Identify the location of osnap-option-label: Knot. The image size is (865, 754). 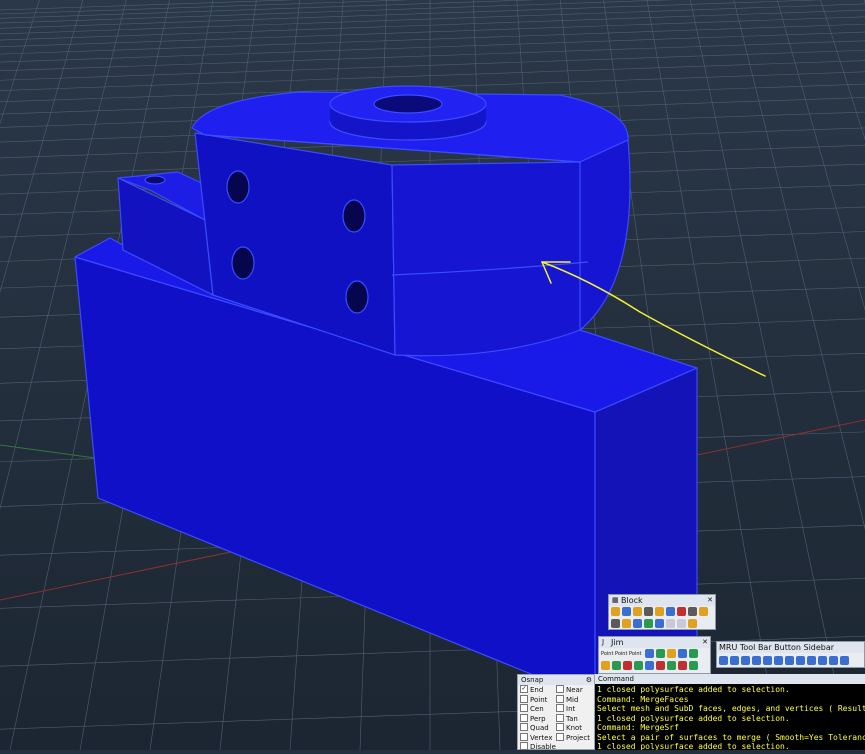
(574, 728).